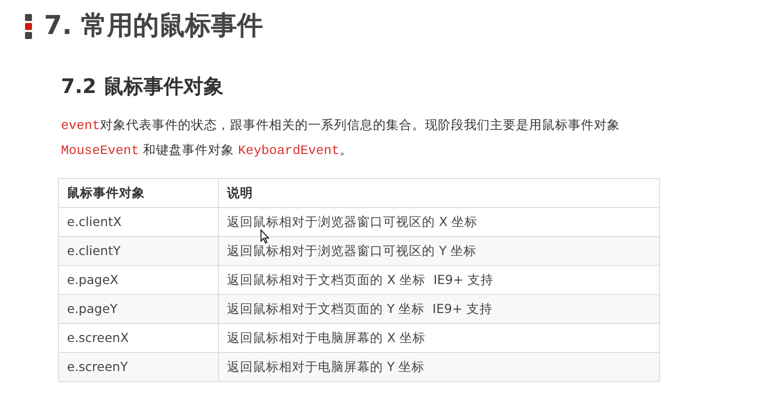  I want to click on table-cell: e.screenY, so click(138, 367).